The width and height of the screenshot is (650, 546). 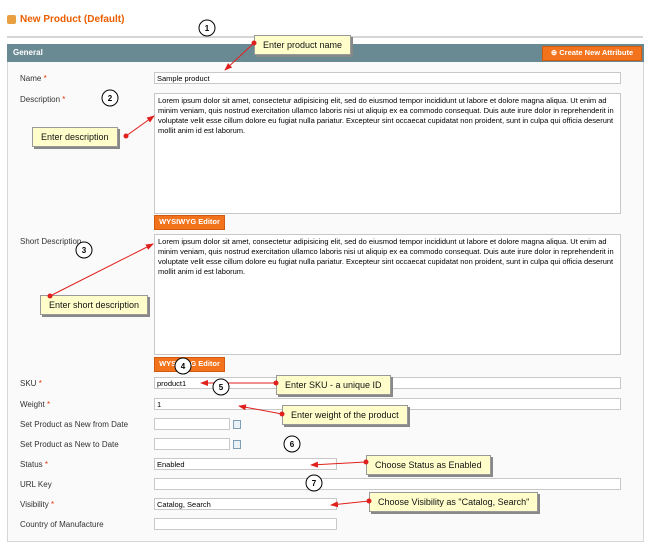 What do you see at coordinates (110, 98) in the screenshot?
I see `step-number: 2` at bounding box center [110, 98].